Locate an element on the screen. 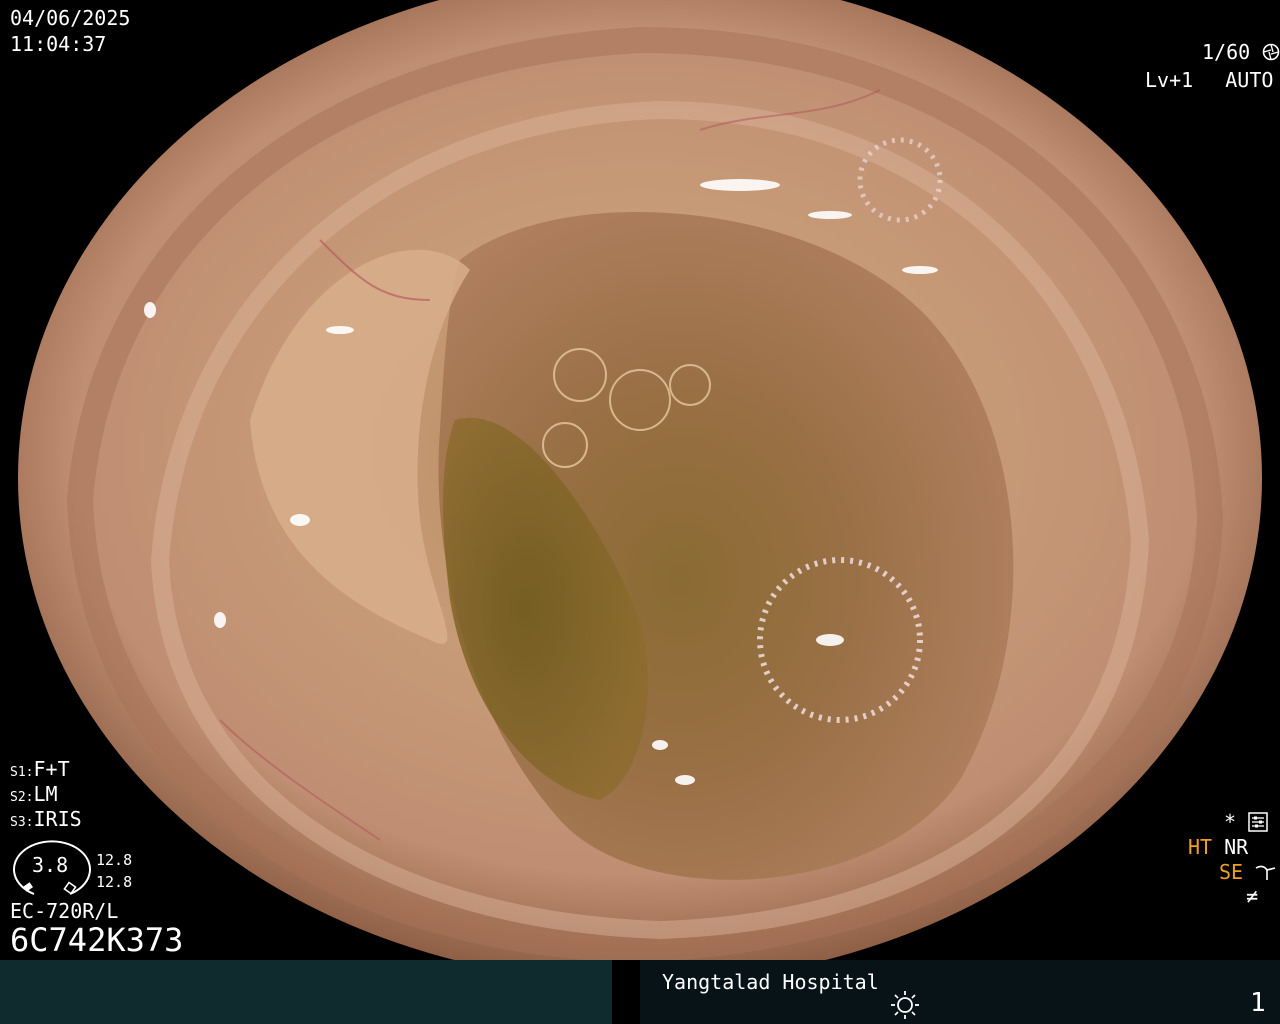 The width and height of the screenshot is (1280, 1024). ht-indicator: HT is located at coordinates (1200, 847).